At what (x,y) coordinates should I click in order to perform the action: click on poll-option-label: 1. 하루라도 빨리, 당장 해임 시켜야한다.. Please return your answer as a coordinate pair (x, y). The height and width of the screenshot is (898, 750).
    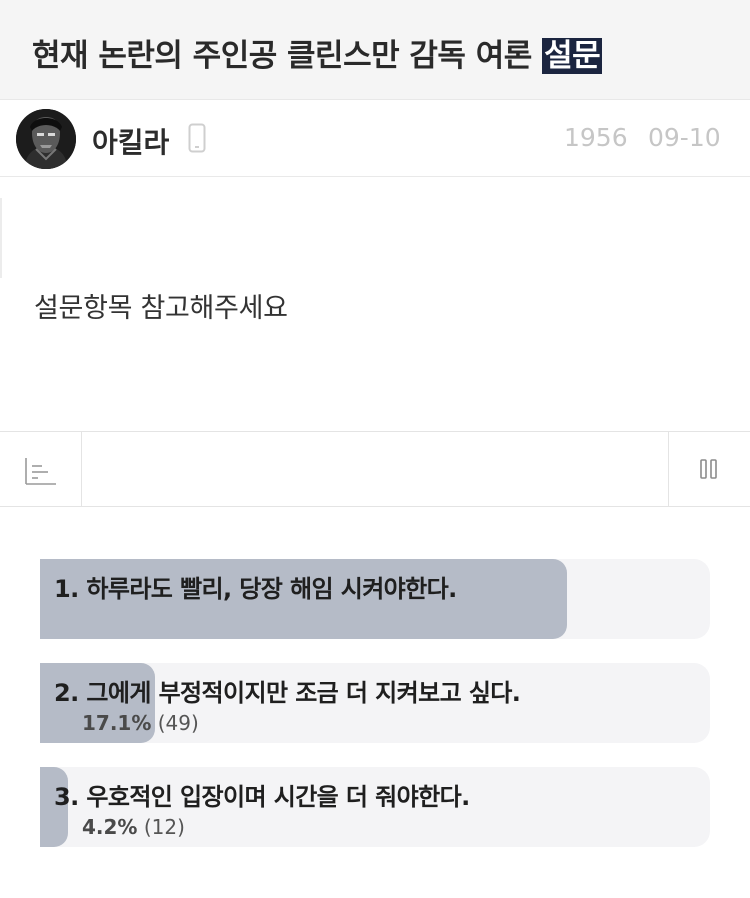
    Looking at the image, I should click on (255, 589).